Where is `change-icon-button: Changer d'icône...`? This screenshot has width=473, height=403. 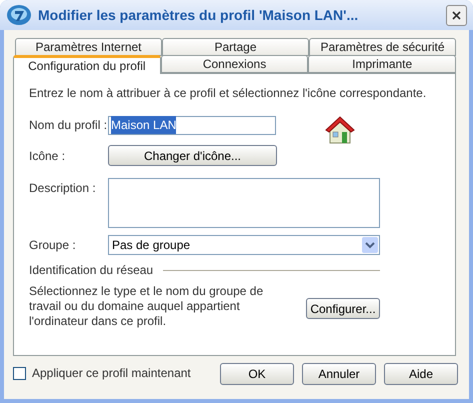 change-icon-button: Changer d'icône... is located at coordinates (192, 155).